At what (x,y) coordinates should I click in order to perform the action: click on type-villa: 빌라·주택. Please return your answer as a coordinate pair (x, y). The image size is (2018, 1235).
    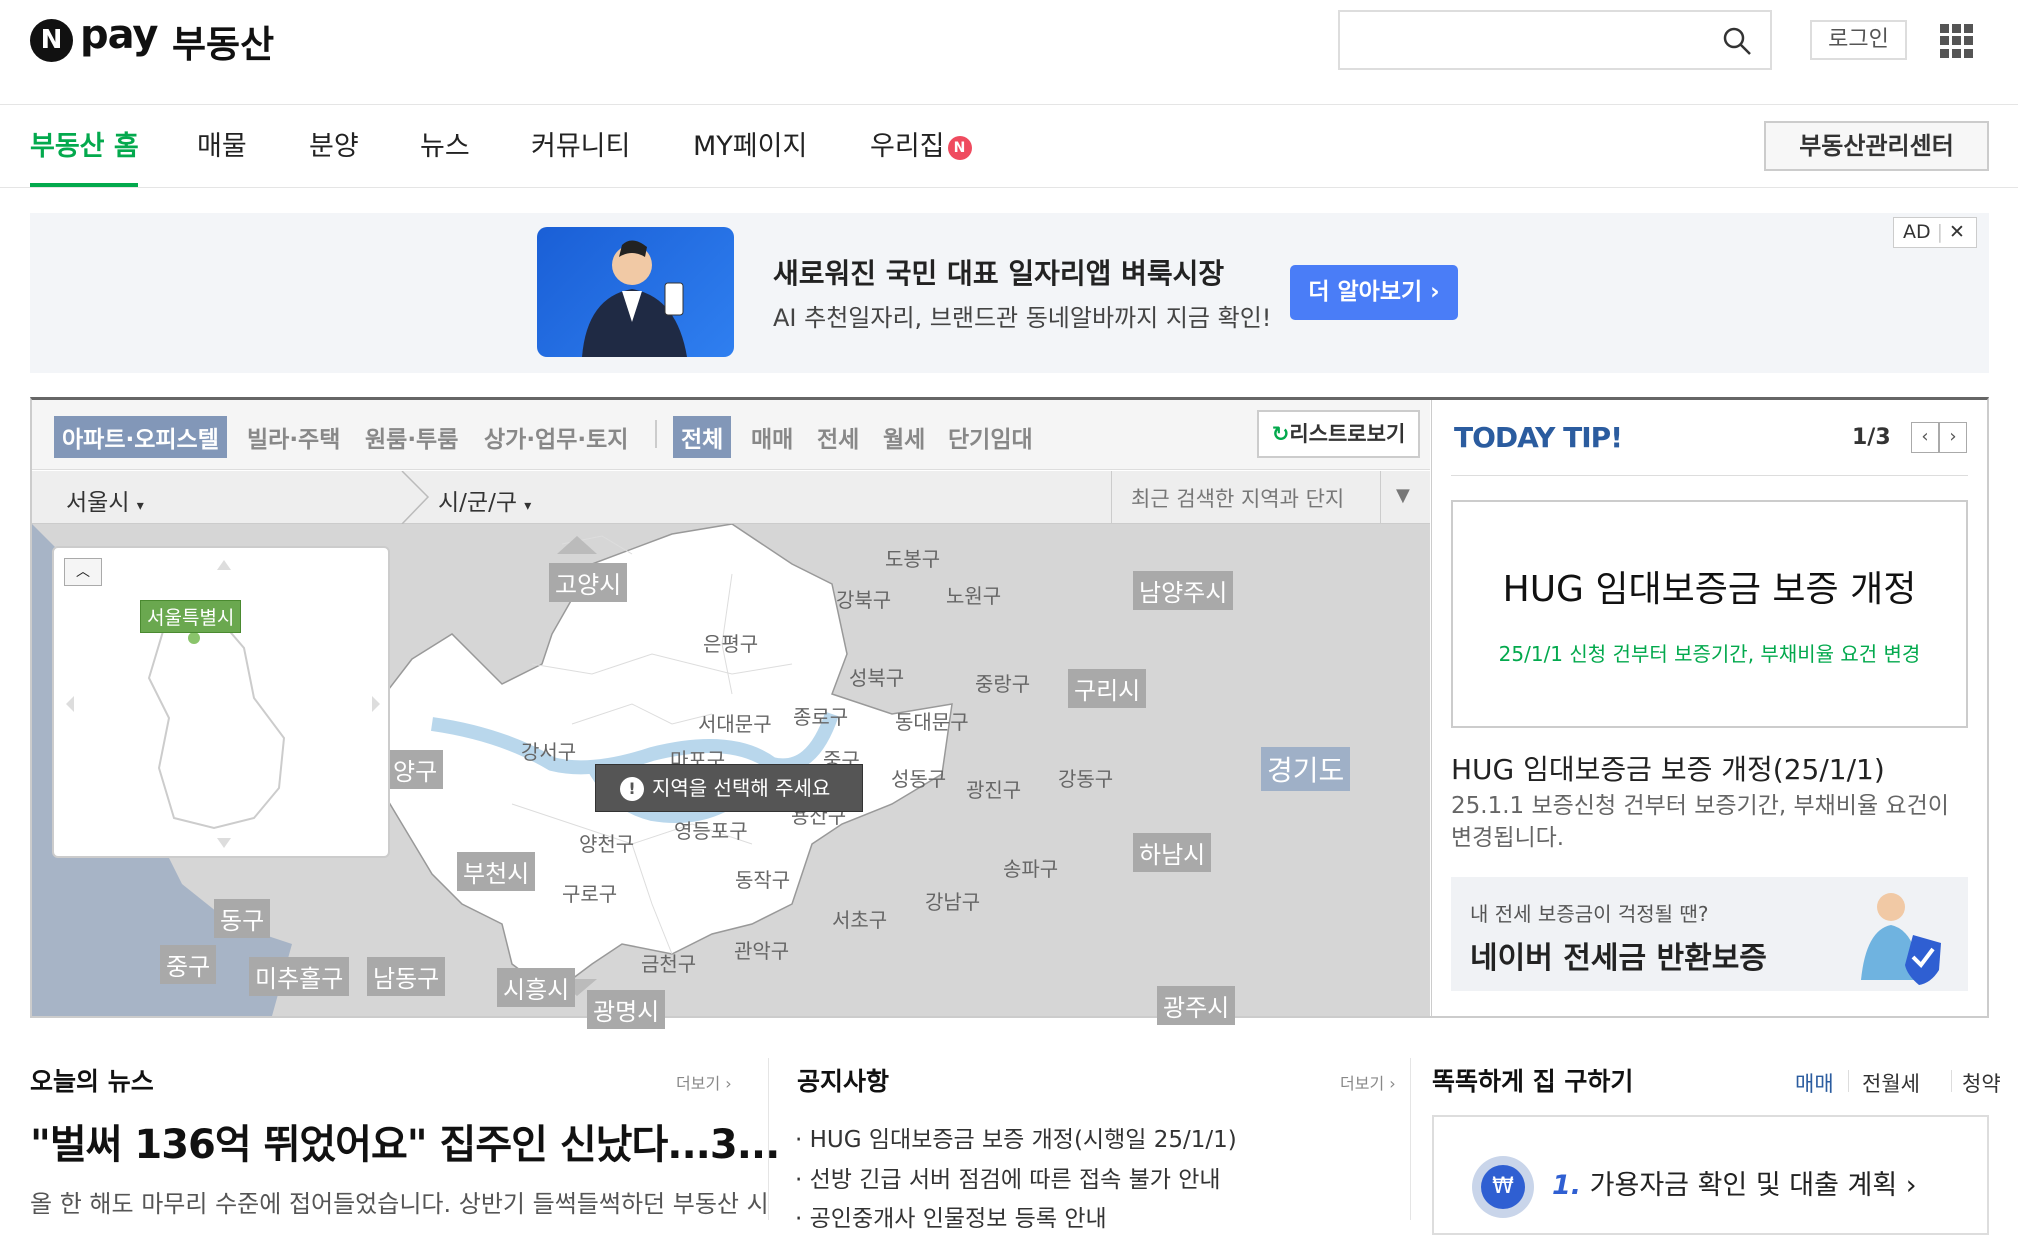
    Looking at the image, I should click on (293, 437).